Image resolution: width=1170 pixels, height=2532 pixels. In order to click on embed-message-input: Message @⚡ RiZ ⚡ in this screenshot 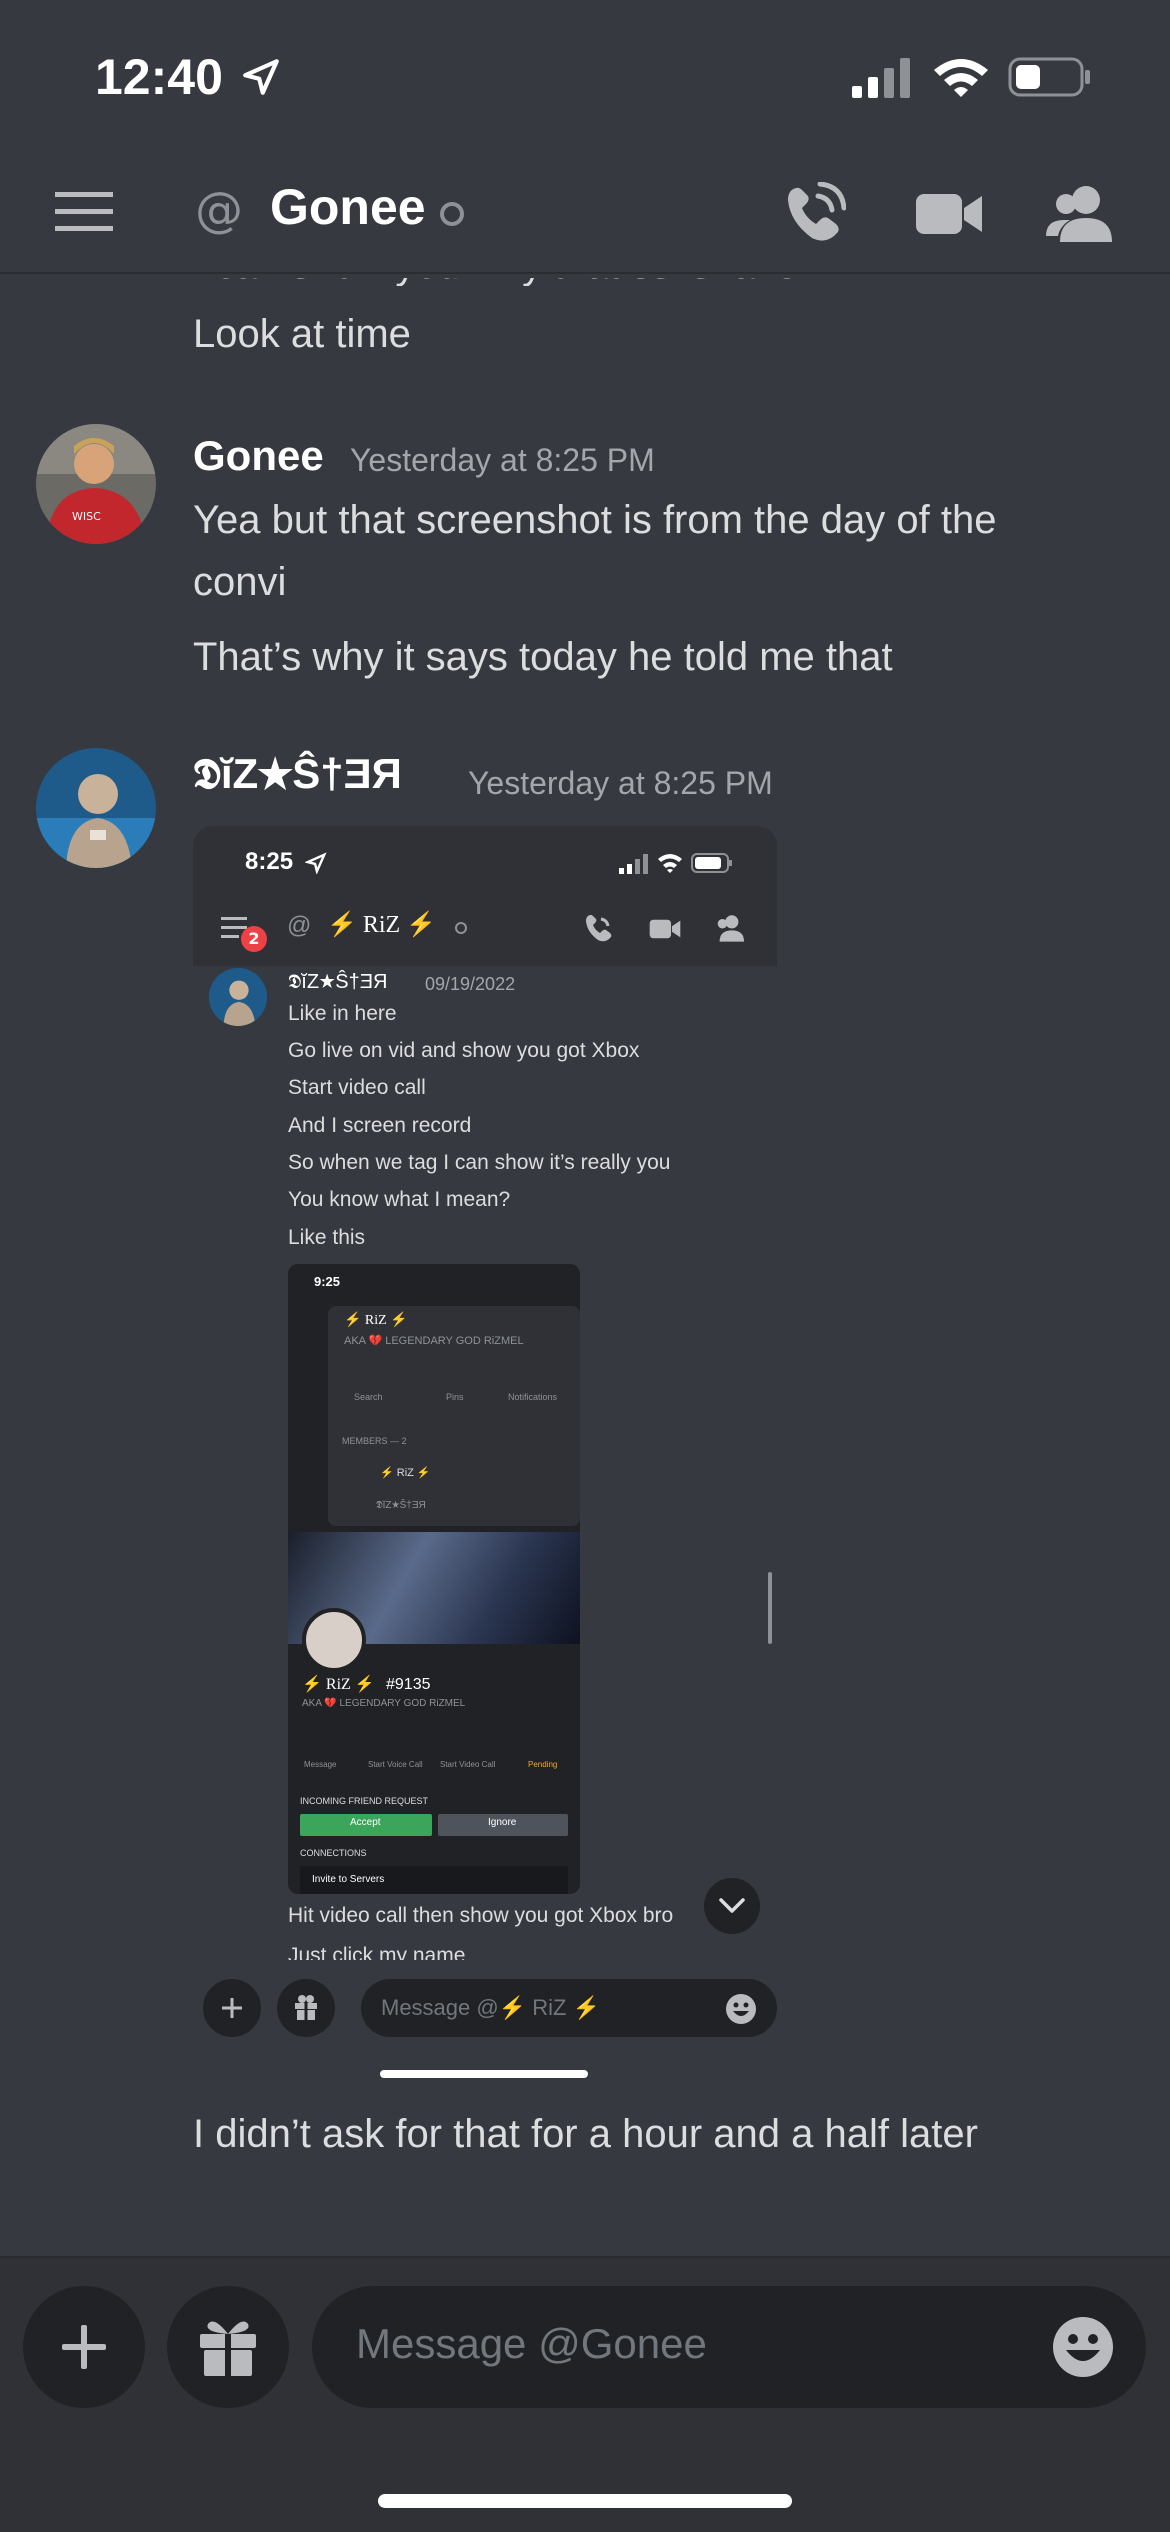, I will do `click(569, 2008)`.